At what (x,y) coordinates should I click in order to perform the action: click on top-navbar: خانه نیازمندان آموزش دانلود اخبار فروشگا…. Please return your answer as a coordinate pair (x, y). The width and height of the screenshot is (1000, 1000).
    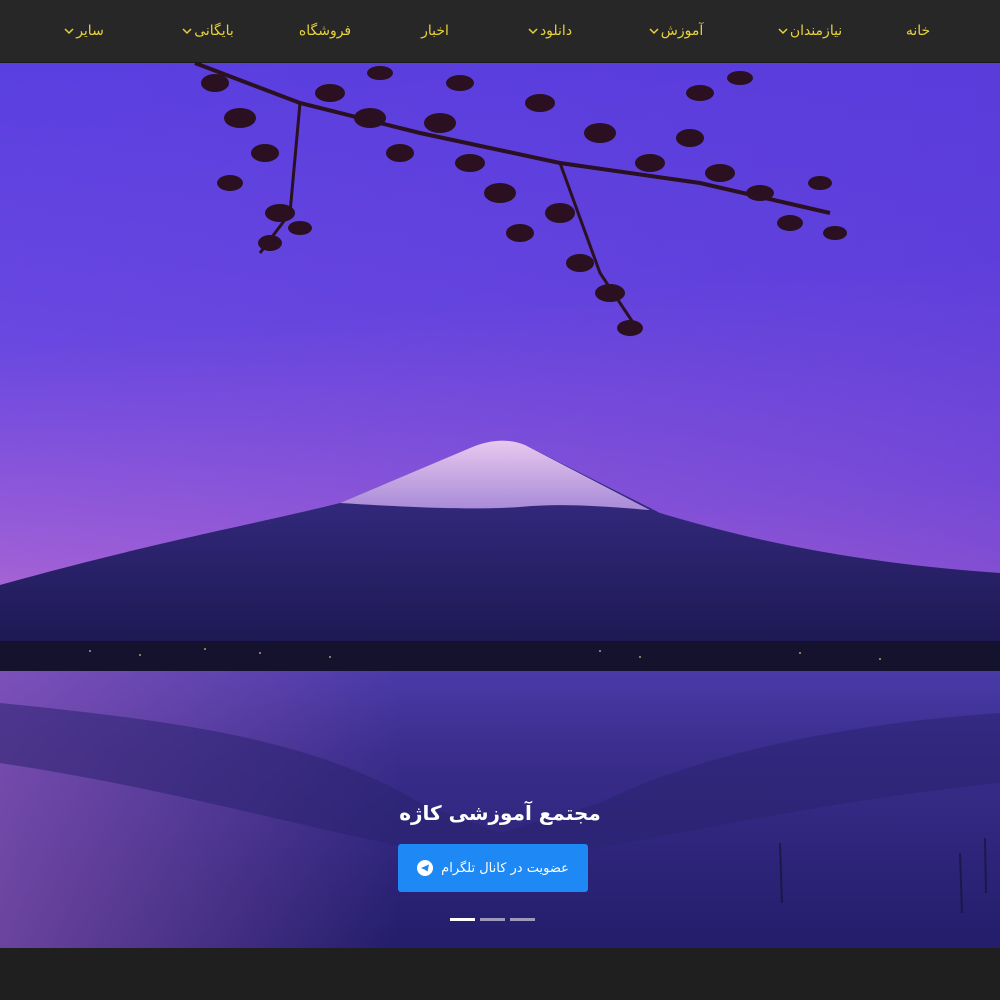
    Looking at the image, I should click on (500, 31).